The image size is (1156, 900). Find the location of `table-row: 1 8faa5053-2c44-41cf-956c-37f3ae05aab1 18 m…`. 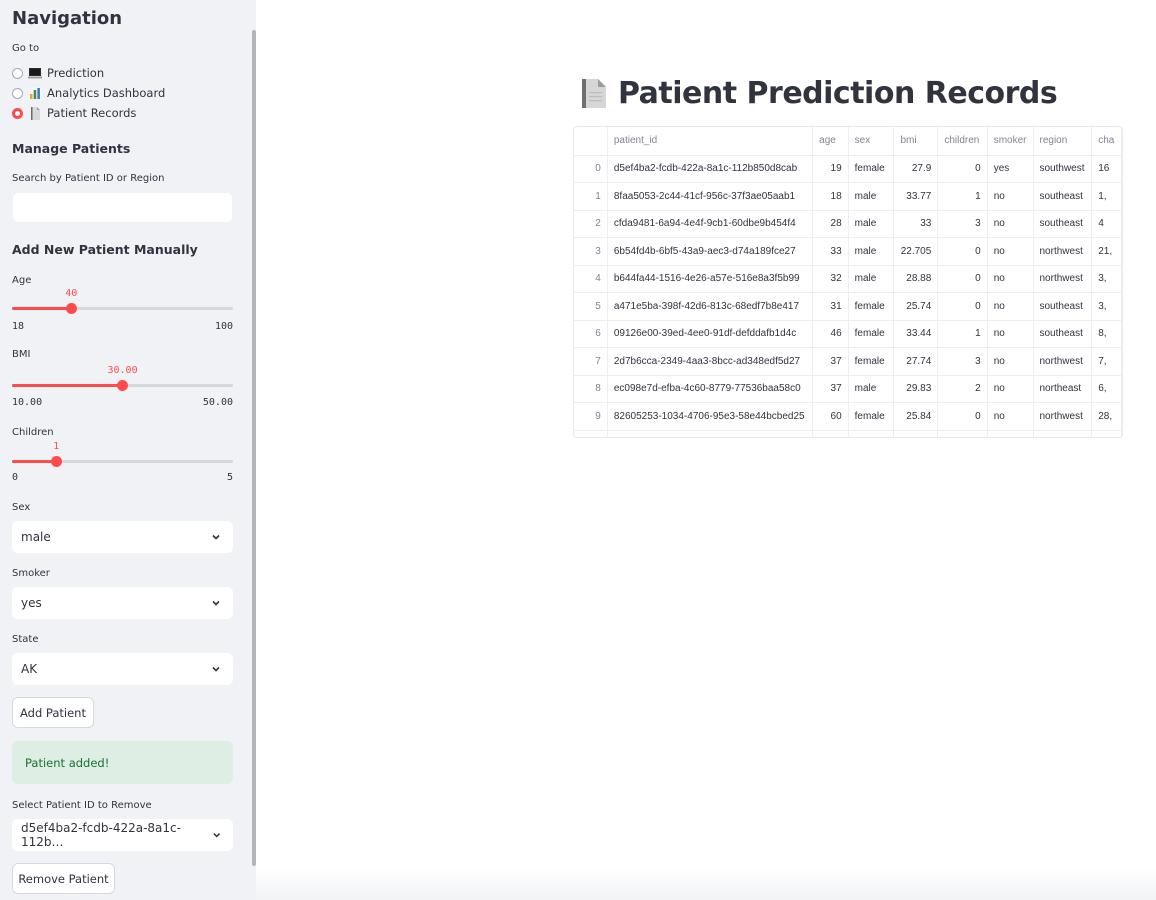

table-row: 1 8faa5053-2c44-41cf-956c-37f3ae05aab1 18 m… is located at coordinates (848, 196).